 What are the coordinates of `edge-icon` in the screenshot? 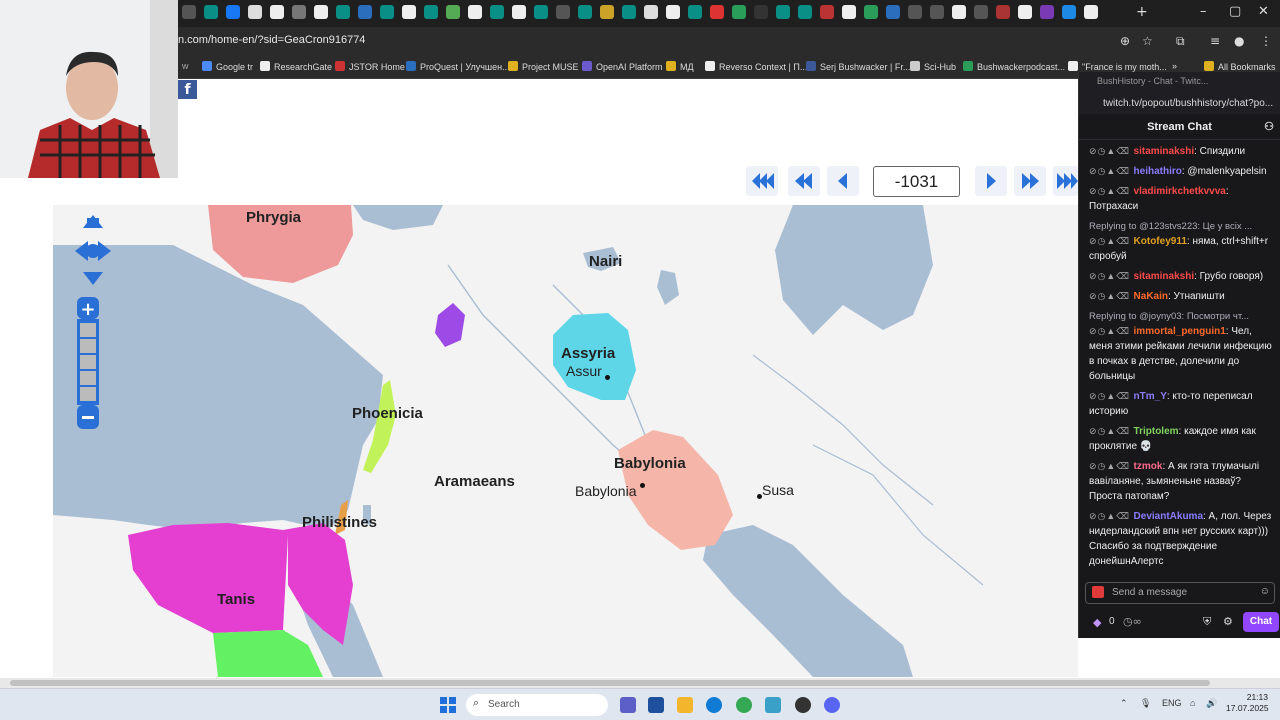 It's located at (714, 705).